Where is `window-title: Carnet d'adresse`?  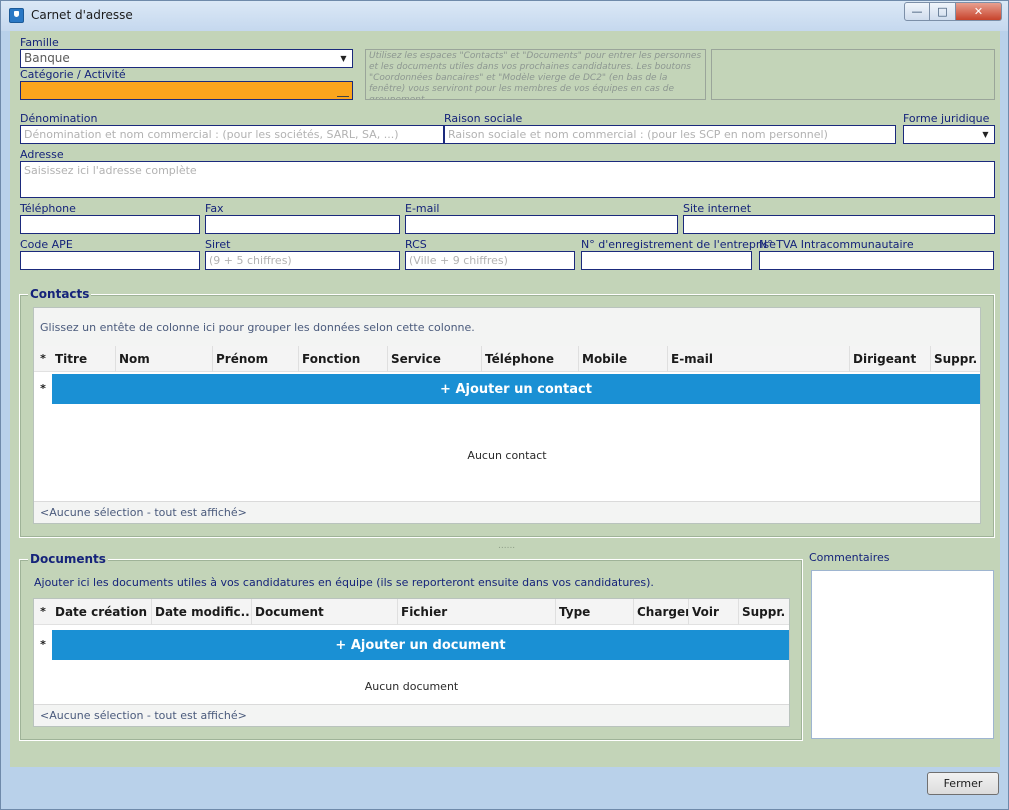
window-title: Carnet d'adresse is located at coordinates (82, 15).